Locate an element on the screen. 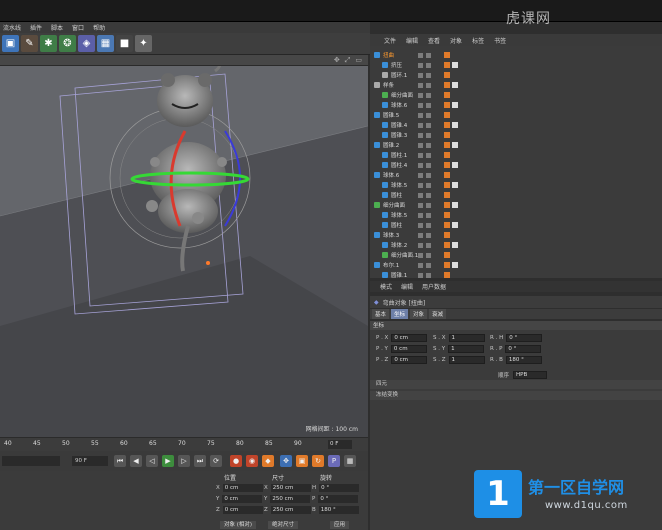 The height and width of the screenshot is (530, 662). object-row: 球体.3 is located at coordinates (516, 235).